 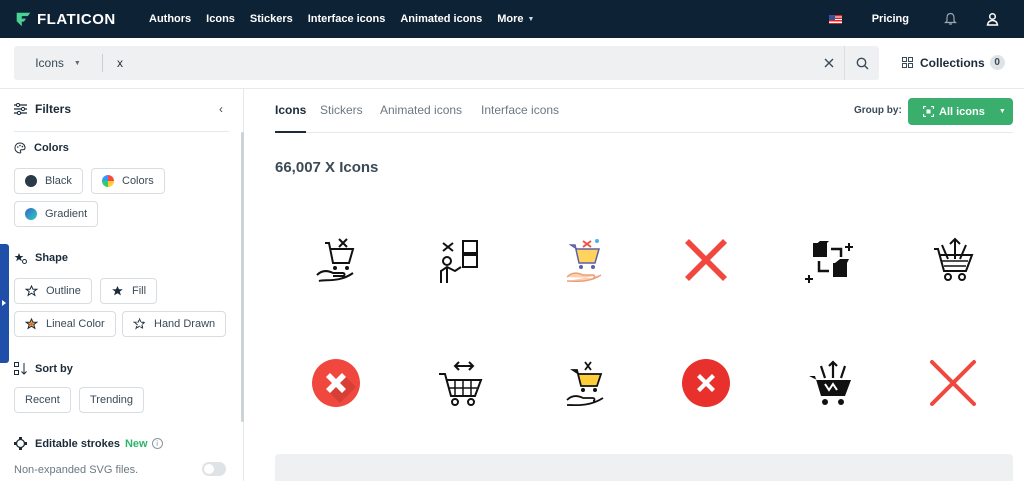 I want to click on red-x-circle-icon, so click(x=706, y=383).